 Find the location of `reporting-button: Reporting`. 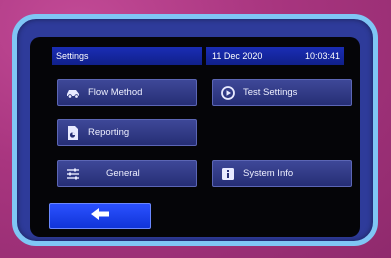

reporting-button: Reporting is located at coordinates (127, 132).